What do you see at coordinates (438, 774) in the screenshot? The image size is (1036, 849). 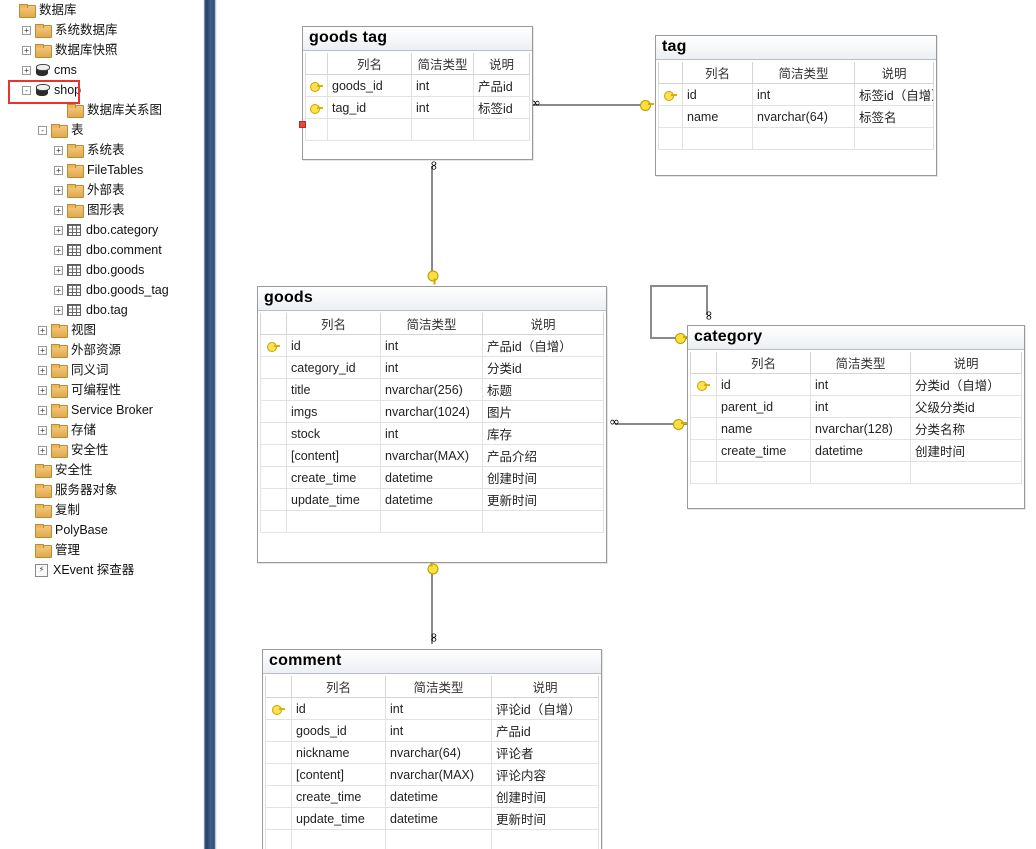 I see `column-type-cell: nvarchar(MAX)` at bounding box center [438, 774].